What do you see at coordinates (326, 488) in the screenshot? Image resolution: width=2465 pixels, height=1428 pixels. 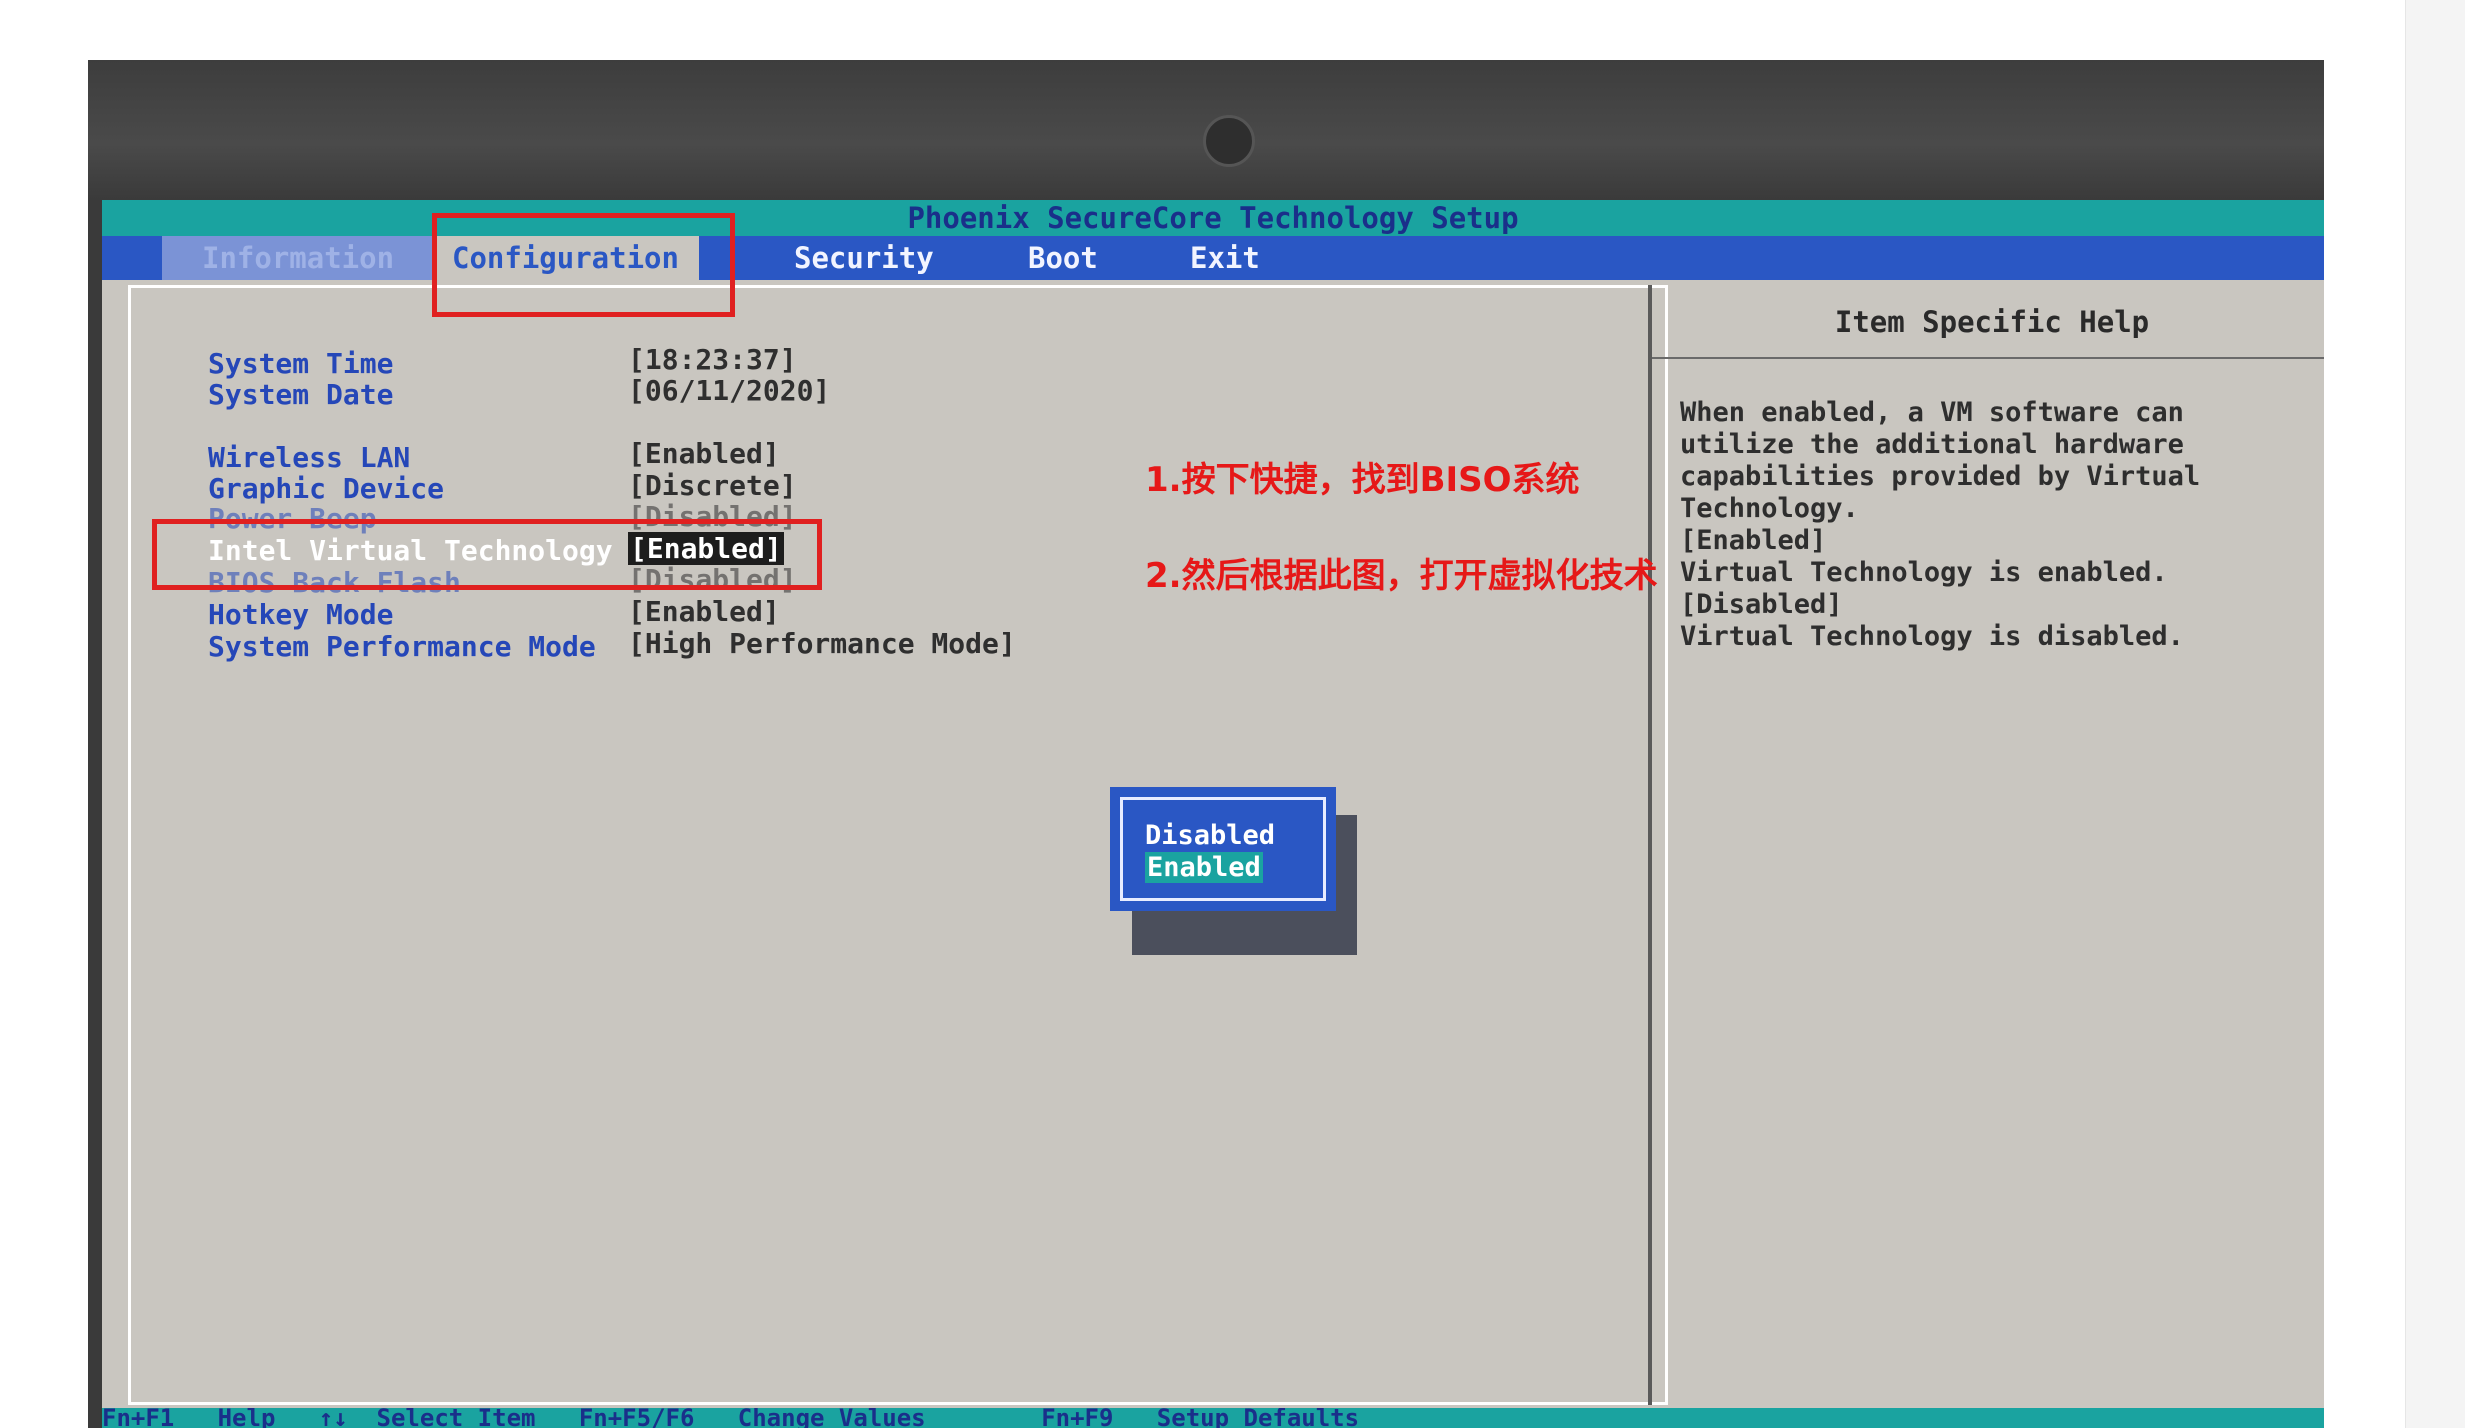 I see `setting-label-graphic-device: Graphic Device` at bounding box center [326, 488].